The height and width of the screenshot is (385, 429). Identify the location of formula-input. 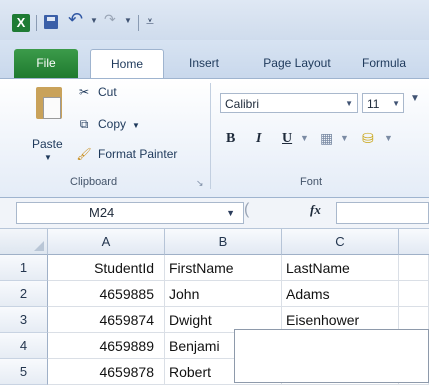
(382, 213).